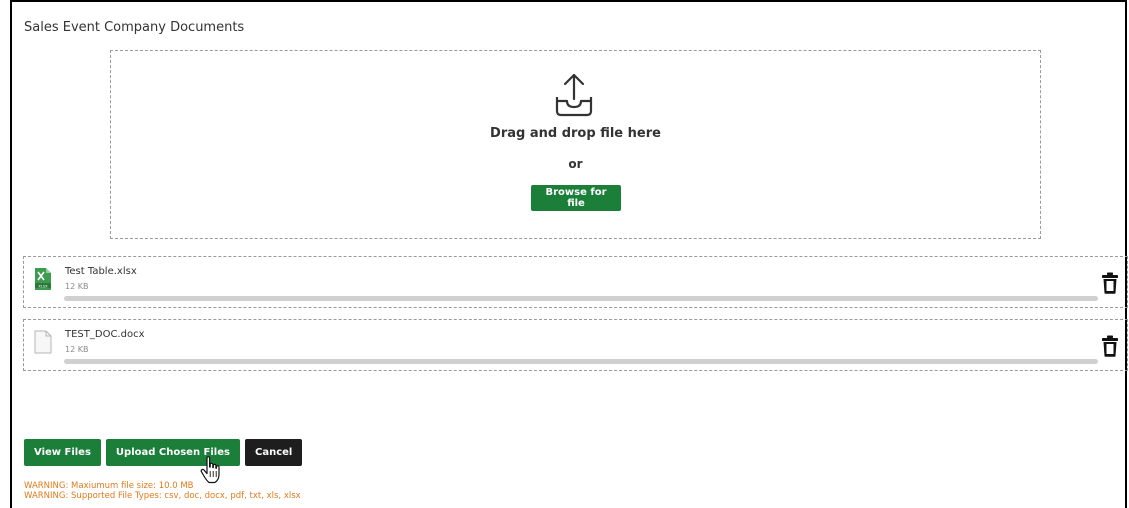 This screenshot has height=508, width=1129. Describe the element at coordinates (43, 286) in the screenshot. I see `svg-text: XLSX` at that location.